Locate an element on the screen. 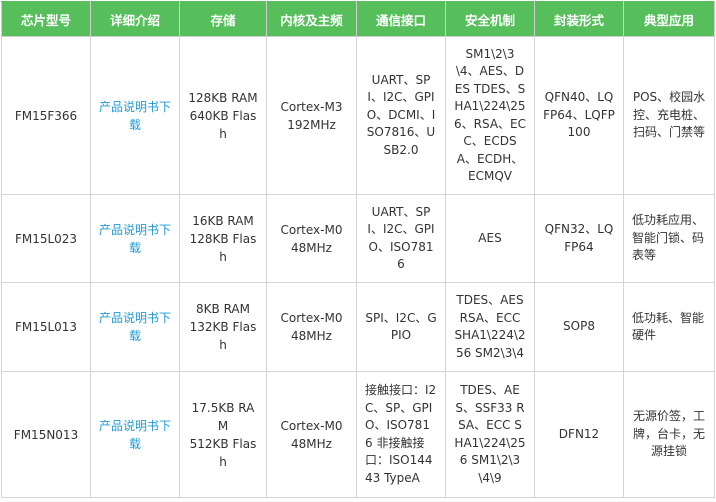 This screenshot has height=502, width=716. application-cell: 低功耗、智能硬件 is located at coordinates (669, 327).